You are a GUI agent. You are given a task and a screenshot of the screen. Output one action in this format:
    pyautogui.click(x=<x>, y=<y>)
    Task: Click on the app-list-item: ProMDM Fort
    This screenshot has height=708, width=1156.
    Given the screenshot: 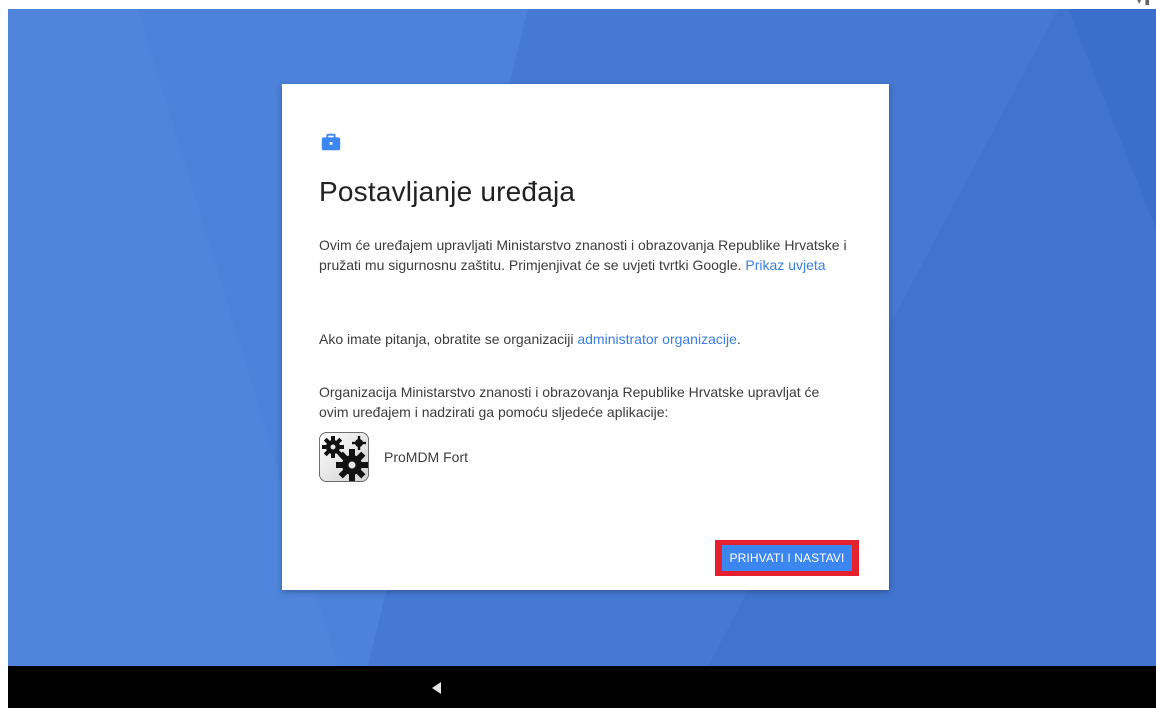 What is the action you would take?
    pyautogui.click(x=393, y=457)
    